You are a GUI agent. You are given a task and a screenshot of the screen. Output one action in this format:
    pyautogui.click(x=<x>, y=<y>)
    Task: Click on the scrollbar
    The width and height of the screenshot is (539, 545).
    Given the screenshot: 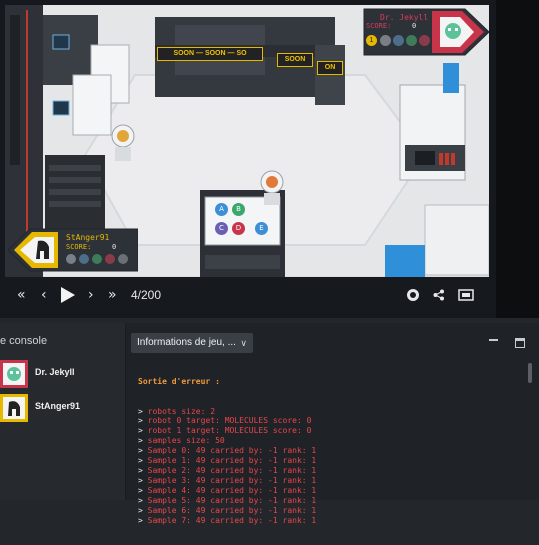 What is the action you would take?
    pyautogui.click(x=530, y=373)
    